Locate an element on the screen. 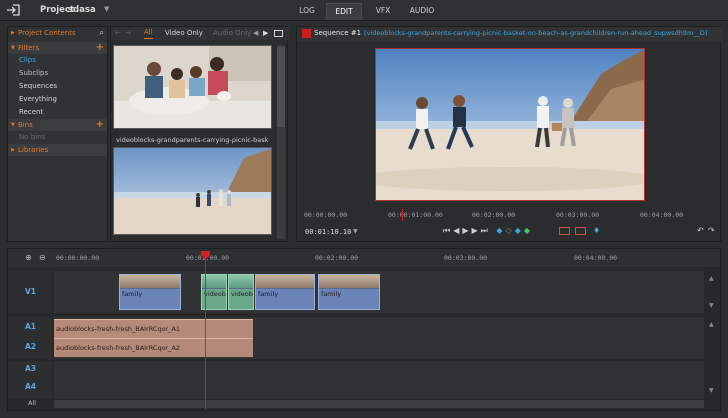 The width and height of the screenshot is (728, 418). timeline-tick-2: 00:02:00.00 is located at coordinates (337, 258).